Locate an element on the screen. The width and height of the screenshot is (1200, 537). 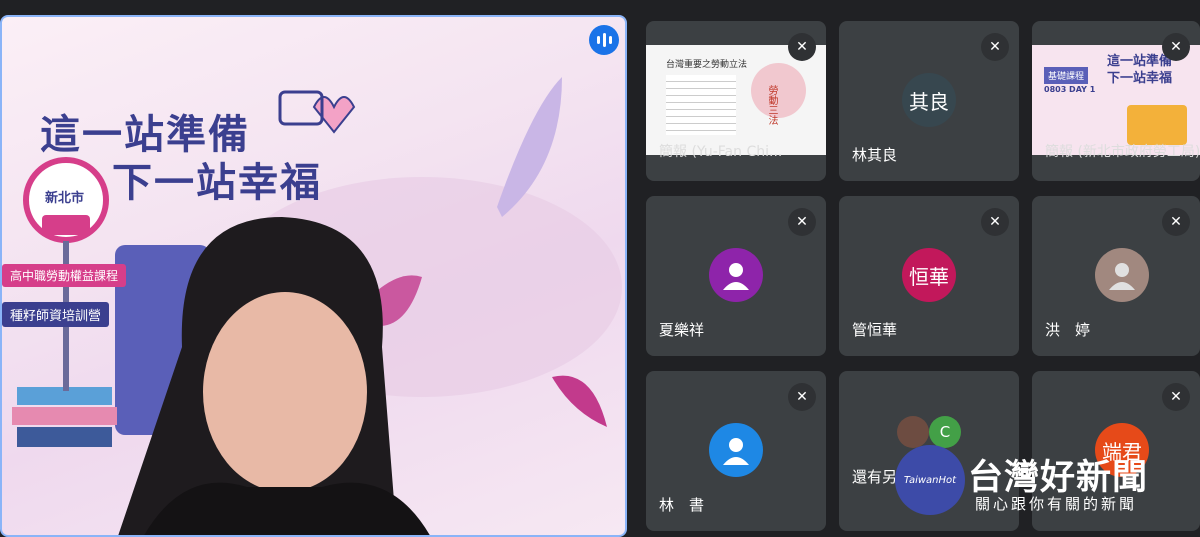
participant-name: 夏樂祥 is located at coordinates (682, 330).